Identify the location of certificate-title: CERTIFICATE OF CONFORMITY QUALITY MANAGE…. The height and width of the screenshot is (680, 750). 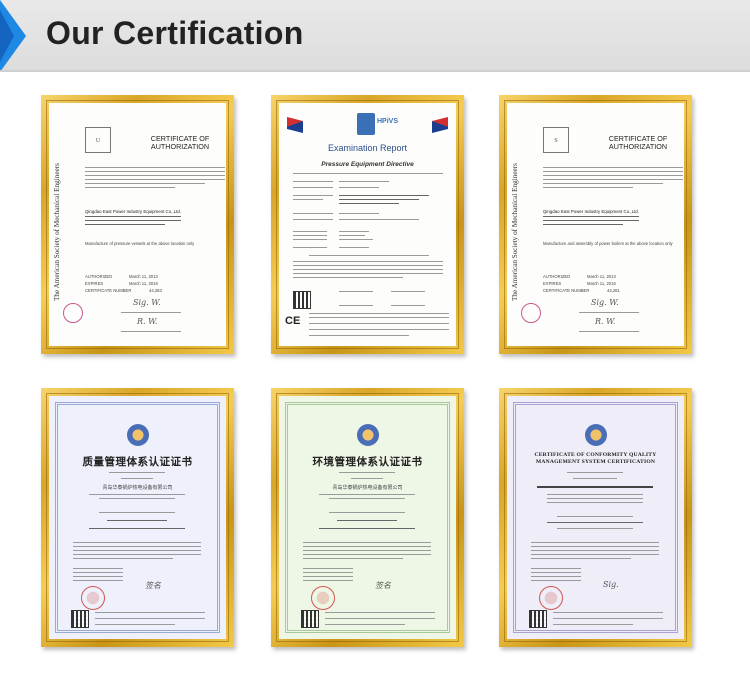
(595, 459).